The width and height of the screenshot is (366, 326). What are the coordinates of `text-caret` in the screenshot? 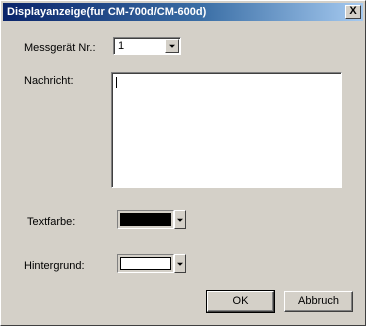 It's located at (116, 82).